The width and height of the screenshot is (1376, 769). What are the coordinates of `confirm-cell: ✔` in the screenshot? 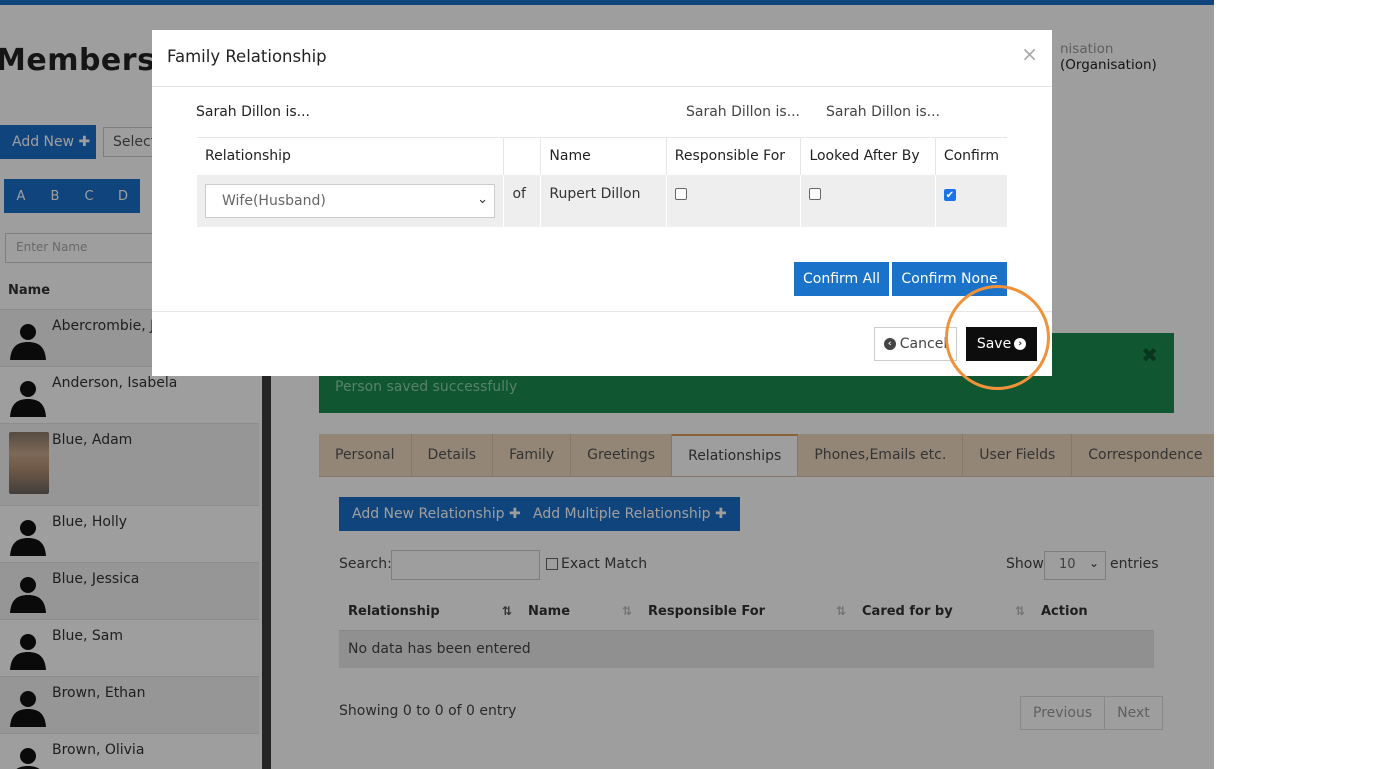 It's located at (970, 200).